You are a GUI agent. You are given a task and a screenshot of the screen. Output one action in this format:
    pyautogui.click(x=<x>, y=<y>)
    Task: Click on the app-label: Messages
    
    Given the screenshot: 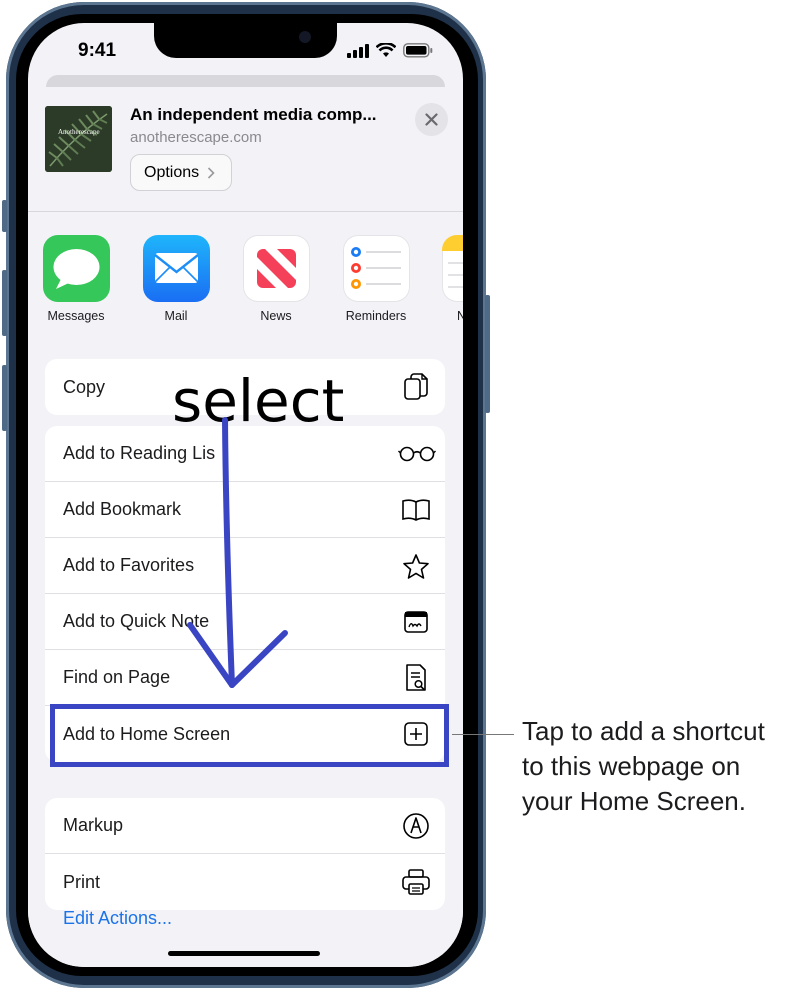 What is the action you would take?
    pyautogui.click(x=76, y=316)
    